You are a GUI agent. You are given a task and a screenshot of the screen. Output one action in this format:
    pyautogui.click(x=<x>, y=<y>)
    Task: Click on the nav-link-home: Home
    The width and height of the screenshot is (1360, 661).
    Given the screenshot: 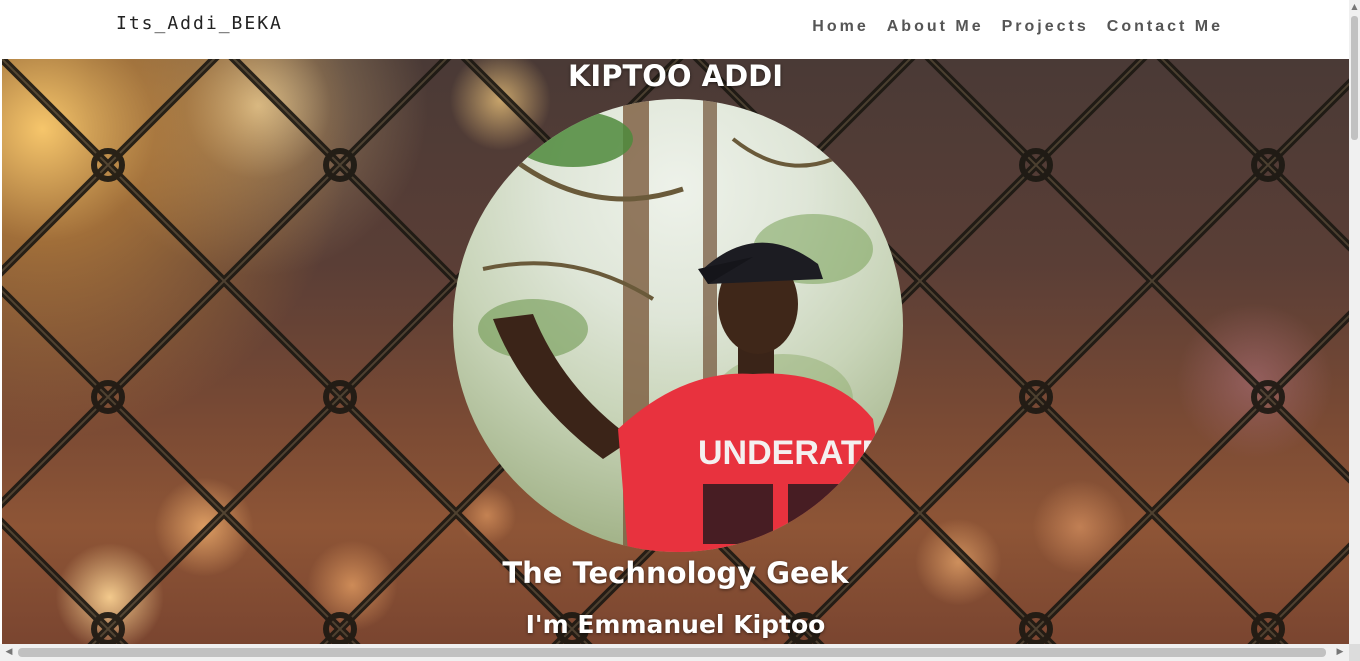 What is the action you would take?
    pyautogui.click(x=840, y=27)
    